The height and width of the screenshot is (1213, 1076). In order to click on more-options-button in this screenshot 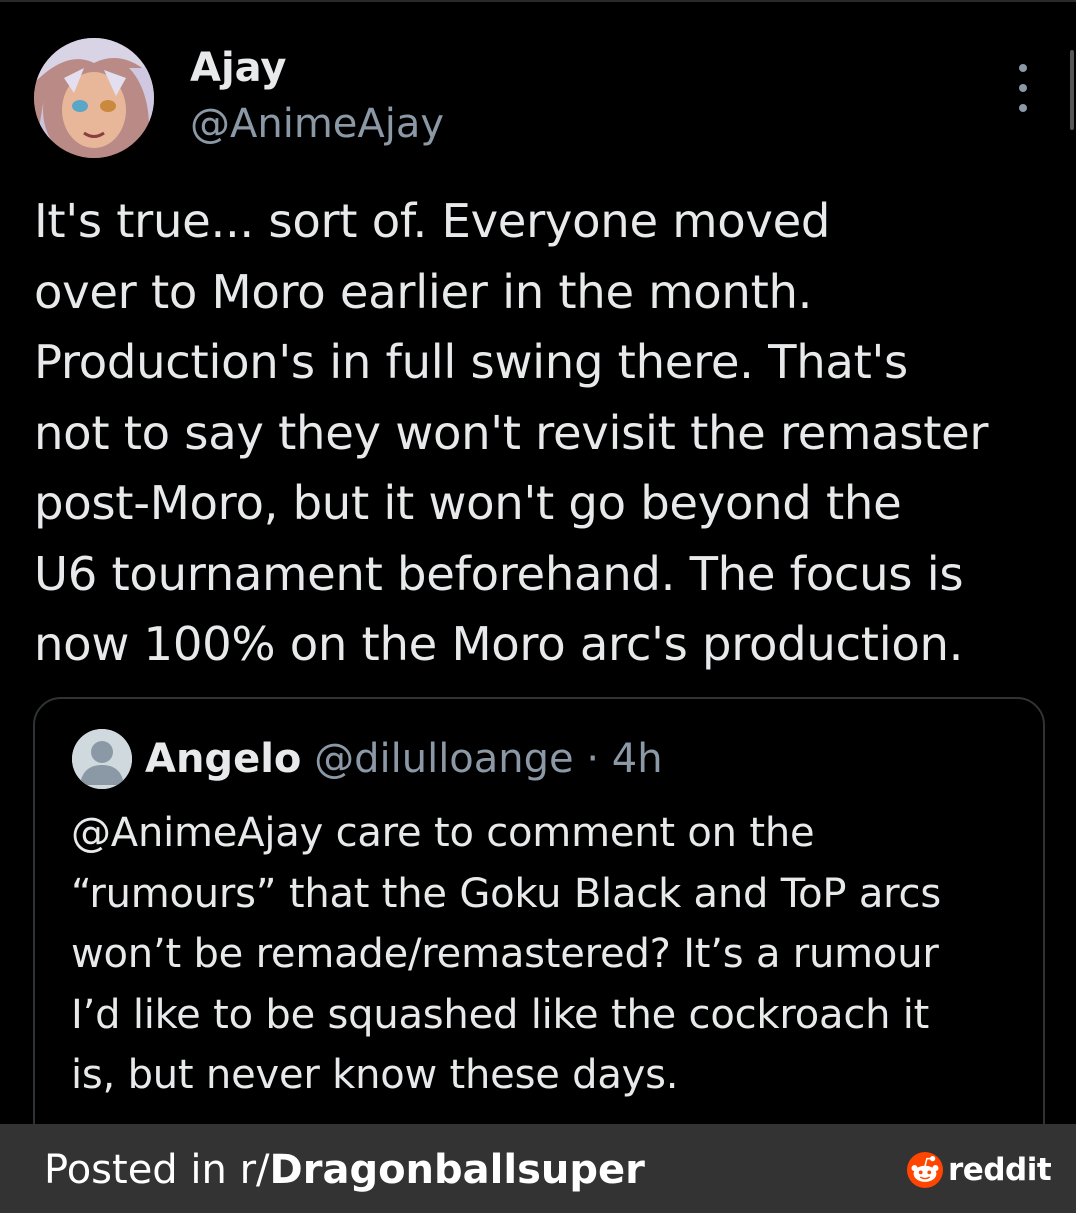, I will do `click(1023, 88)`.